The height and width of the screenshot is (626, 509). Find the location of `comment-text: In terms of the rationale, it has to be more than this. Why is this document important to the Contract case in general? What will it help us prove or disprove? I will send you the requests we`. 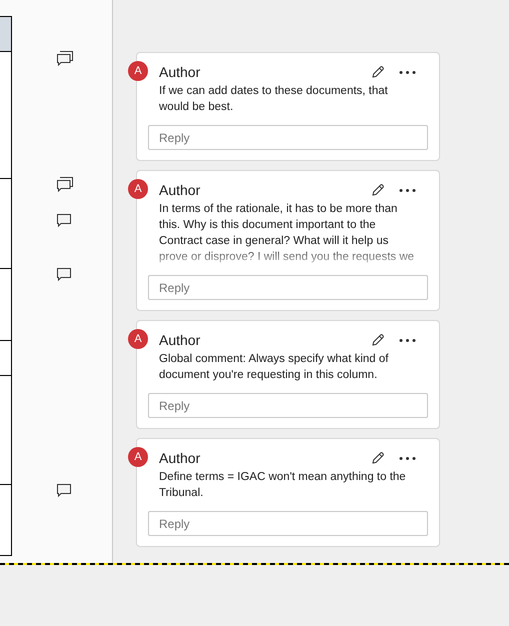

comment-text: In terms of the rationale, it has to be more than this. Why is this document important to the Contract case in general? What will it help us prove or disprove? I will send you the requests we is located at coordinates (287, 233).